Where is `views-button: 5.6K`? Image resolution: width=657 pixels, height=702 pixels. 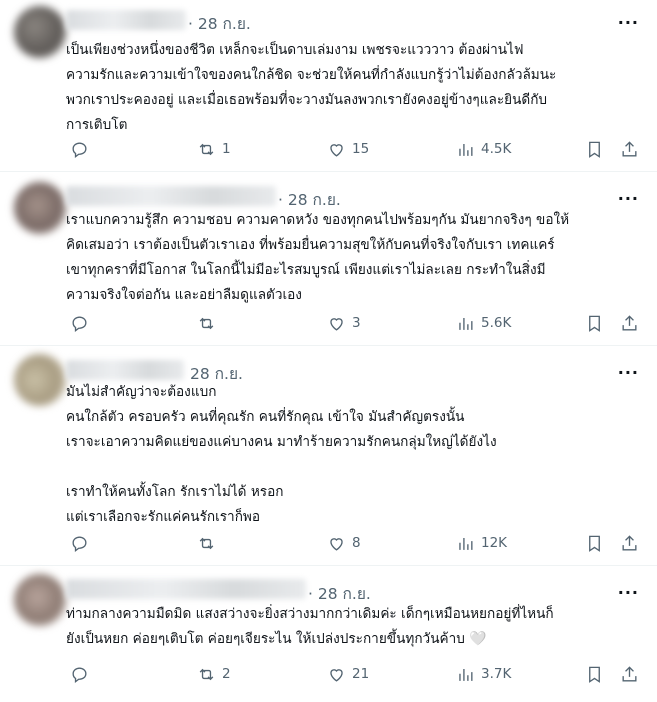
views-button: 5.6K is located at coordinates (483, 323).